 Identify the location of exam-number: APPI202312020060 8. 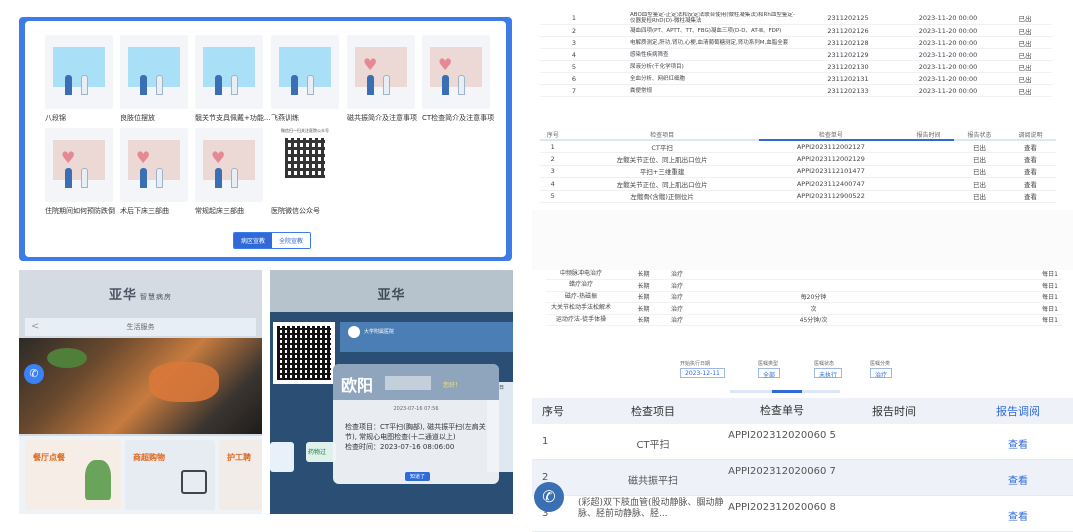
(782, 507).